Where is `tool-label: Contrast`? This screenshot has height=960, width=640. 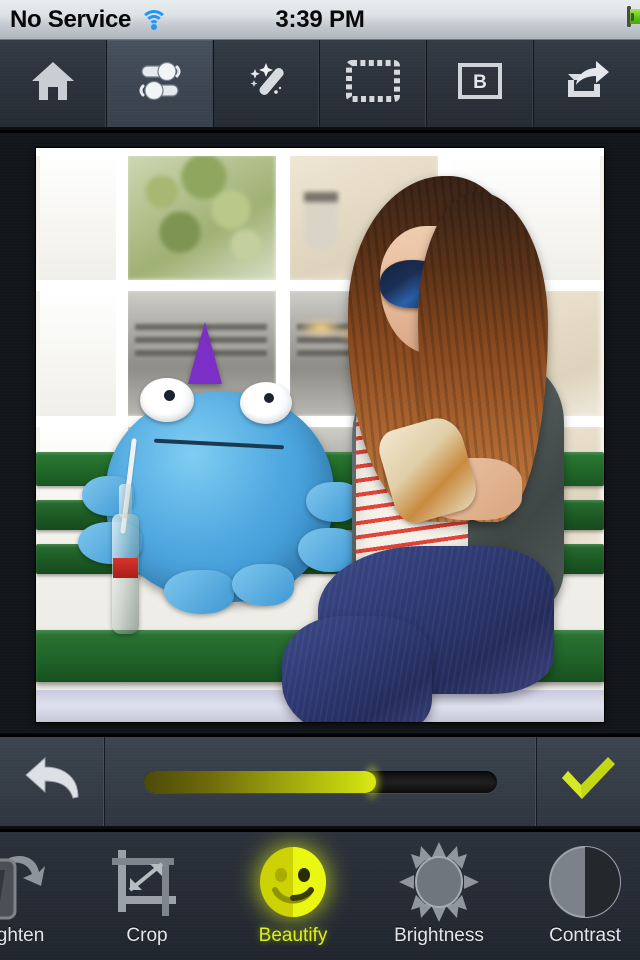
tool-label: Contrast is located at coordinates (585, 935).